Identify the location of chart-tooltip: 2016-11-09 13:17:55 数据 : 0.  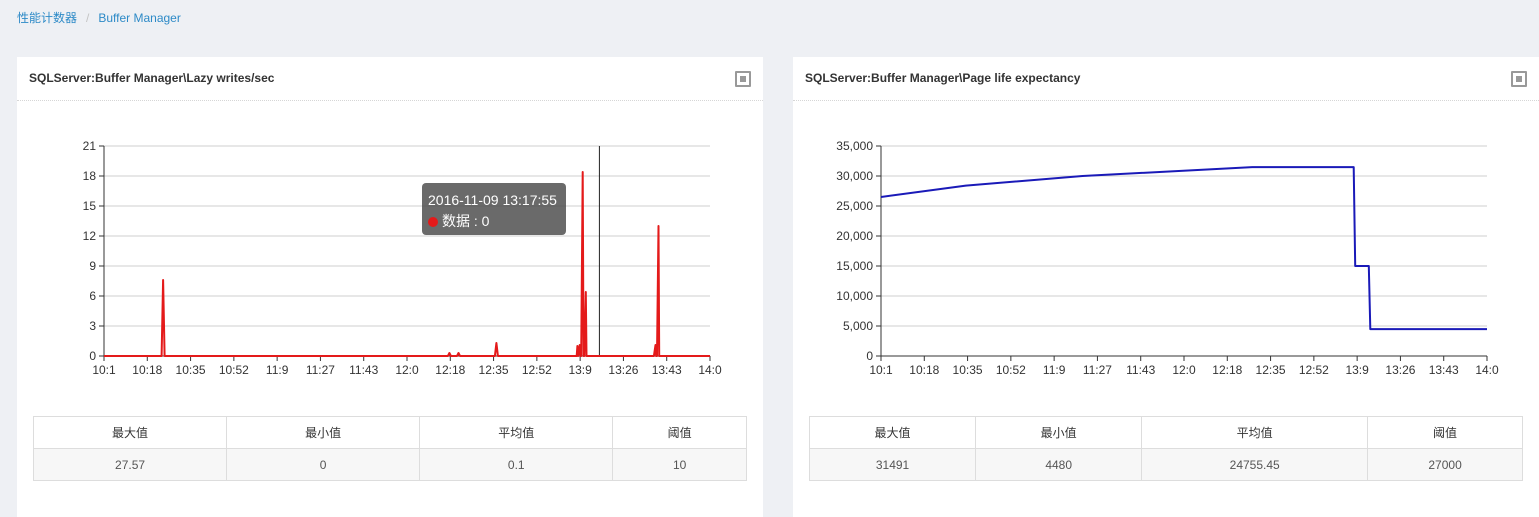
(494, 209).